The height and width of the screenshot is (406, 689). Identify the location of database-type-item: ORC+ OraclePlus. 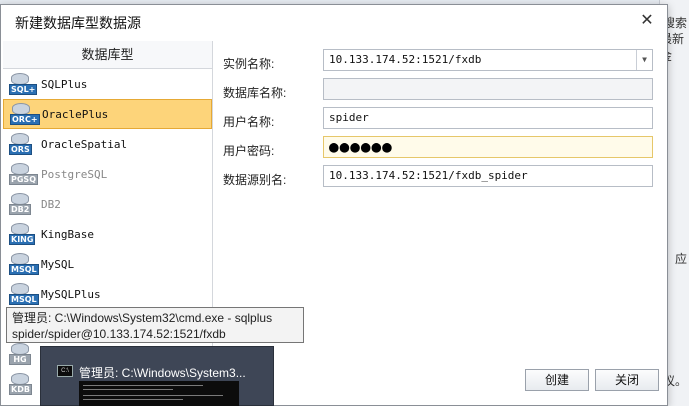
(107, 114).